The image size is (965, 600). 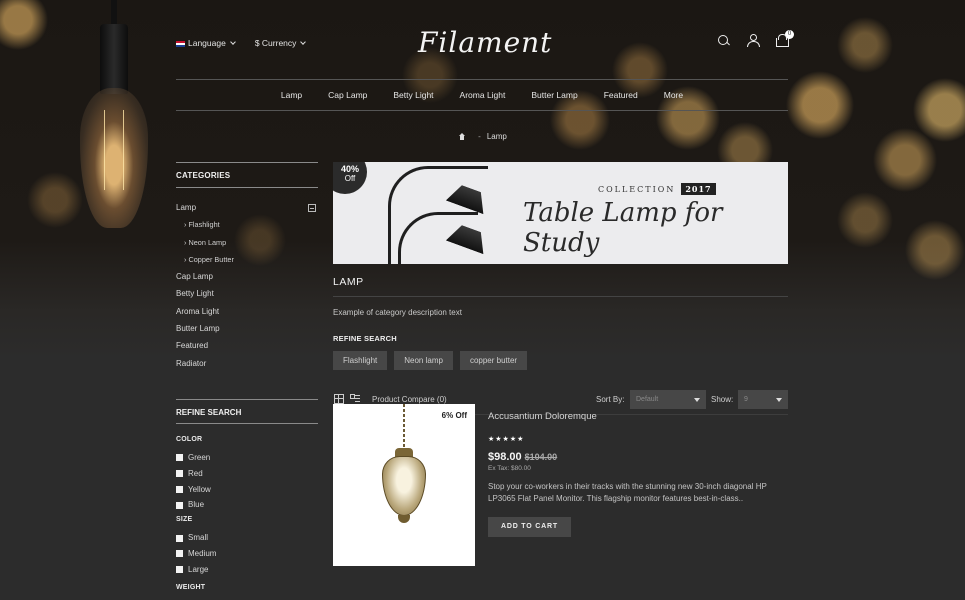 I want to click on category-betty-light: Betty Light, so click(x=247, y=293).